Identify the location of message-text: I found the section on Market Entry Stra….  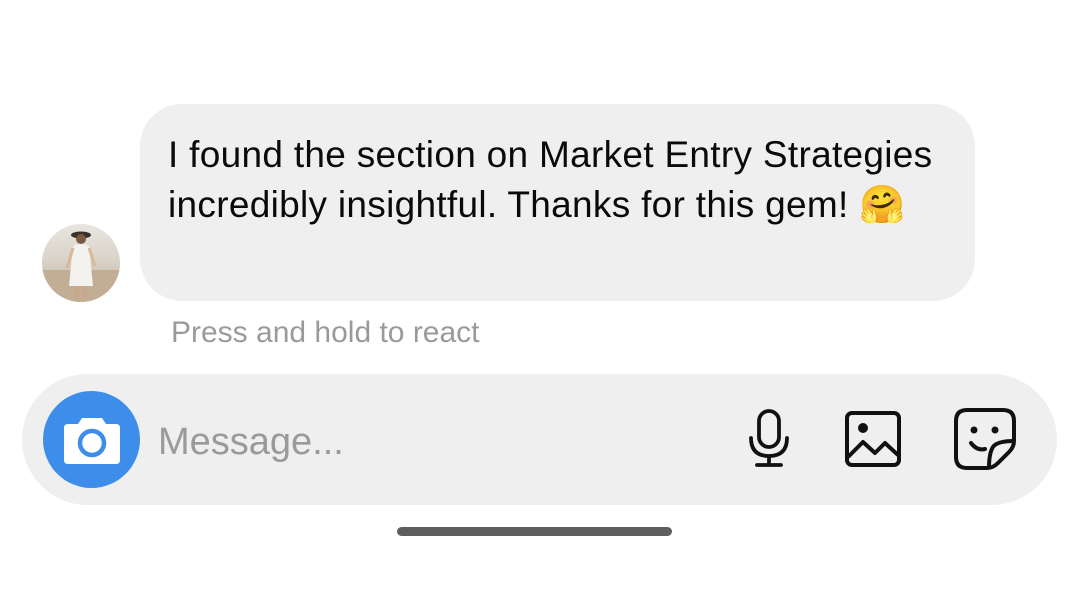
(550, 179).